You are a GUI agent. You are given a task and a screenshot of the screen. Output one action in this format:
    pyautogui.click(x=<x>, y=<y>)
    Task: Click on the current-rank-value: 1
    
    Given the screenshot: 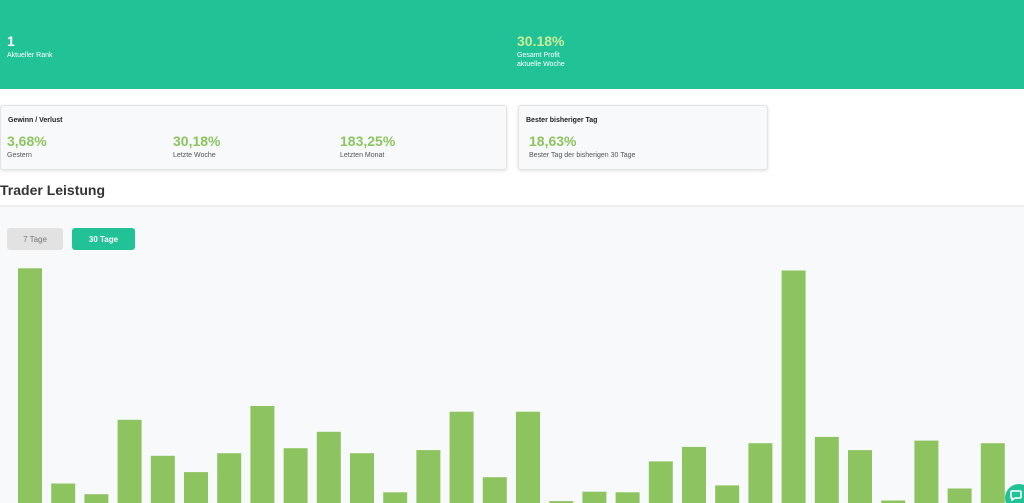 What is the action you would take?
    pyautogui.click(x=11, y=41)
    